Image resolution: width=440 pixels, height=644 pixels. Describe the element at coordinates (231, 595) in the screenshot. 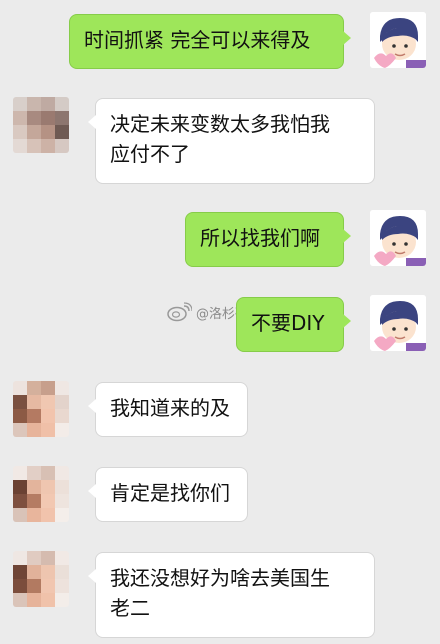

I see `message-bubble-received: 我还没想好为啥去美国生 老二` at that location.